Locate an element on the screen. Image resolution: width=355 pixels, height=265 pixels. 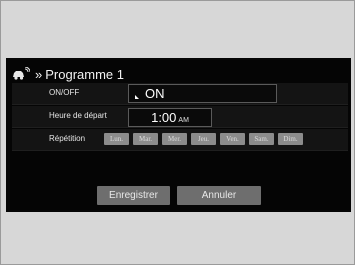
cancel-button: Annuler is located at coordinates (219, 195).